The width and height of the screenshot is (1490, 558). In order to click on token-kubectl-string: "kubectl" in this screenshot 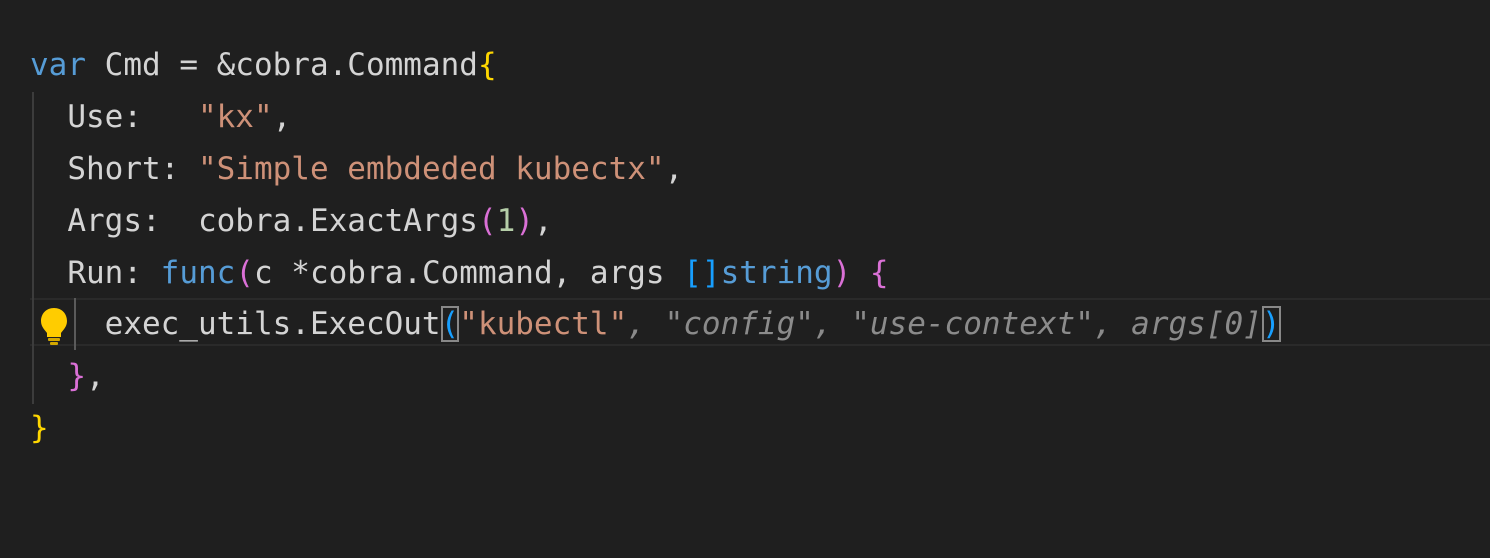, I will do `click(543, 324)`.